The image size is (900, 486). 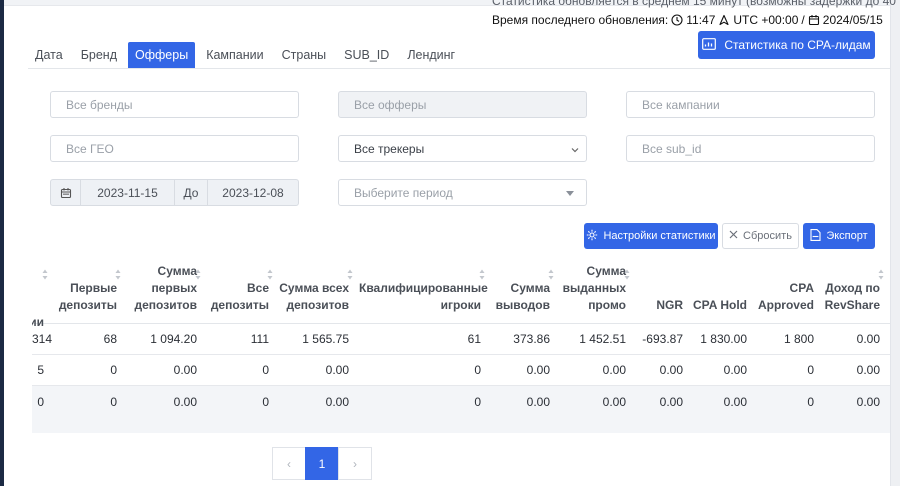 I want to click on column-header: Первые депозиты, so click(x=90, y=291).